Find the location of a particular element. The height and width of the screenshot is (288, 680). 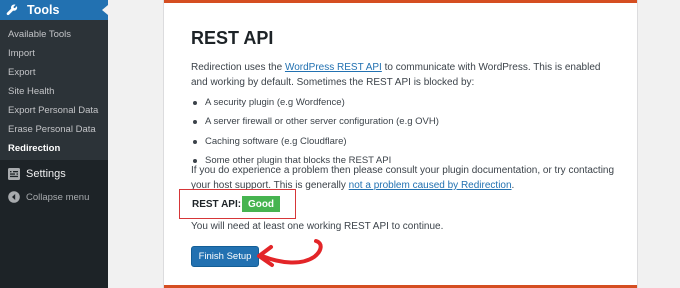

submenu-item-import: Import is located at coordinates (21, 53).